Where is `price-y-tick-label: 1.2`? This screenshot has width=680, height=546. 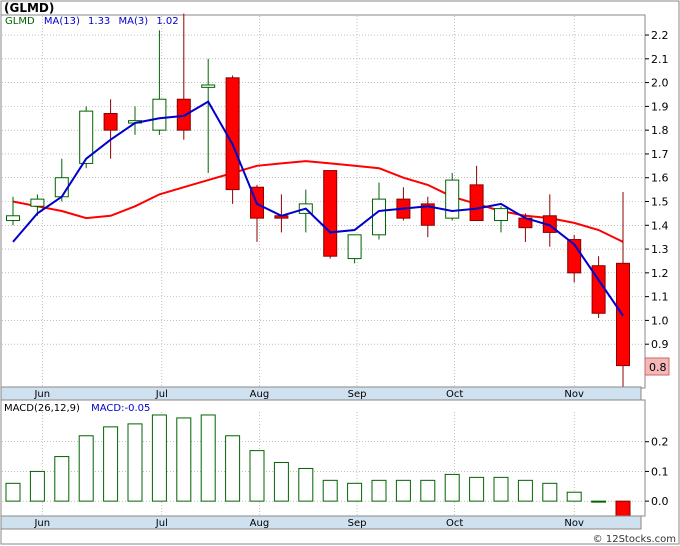
price-y-tick-label: 1.2 is located at coordinates (660, 273).